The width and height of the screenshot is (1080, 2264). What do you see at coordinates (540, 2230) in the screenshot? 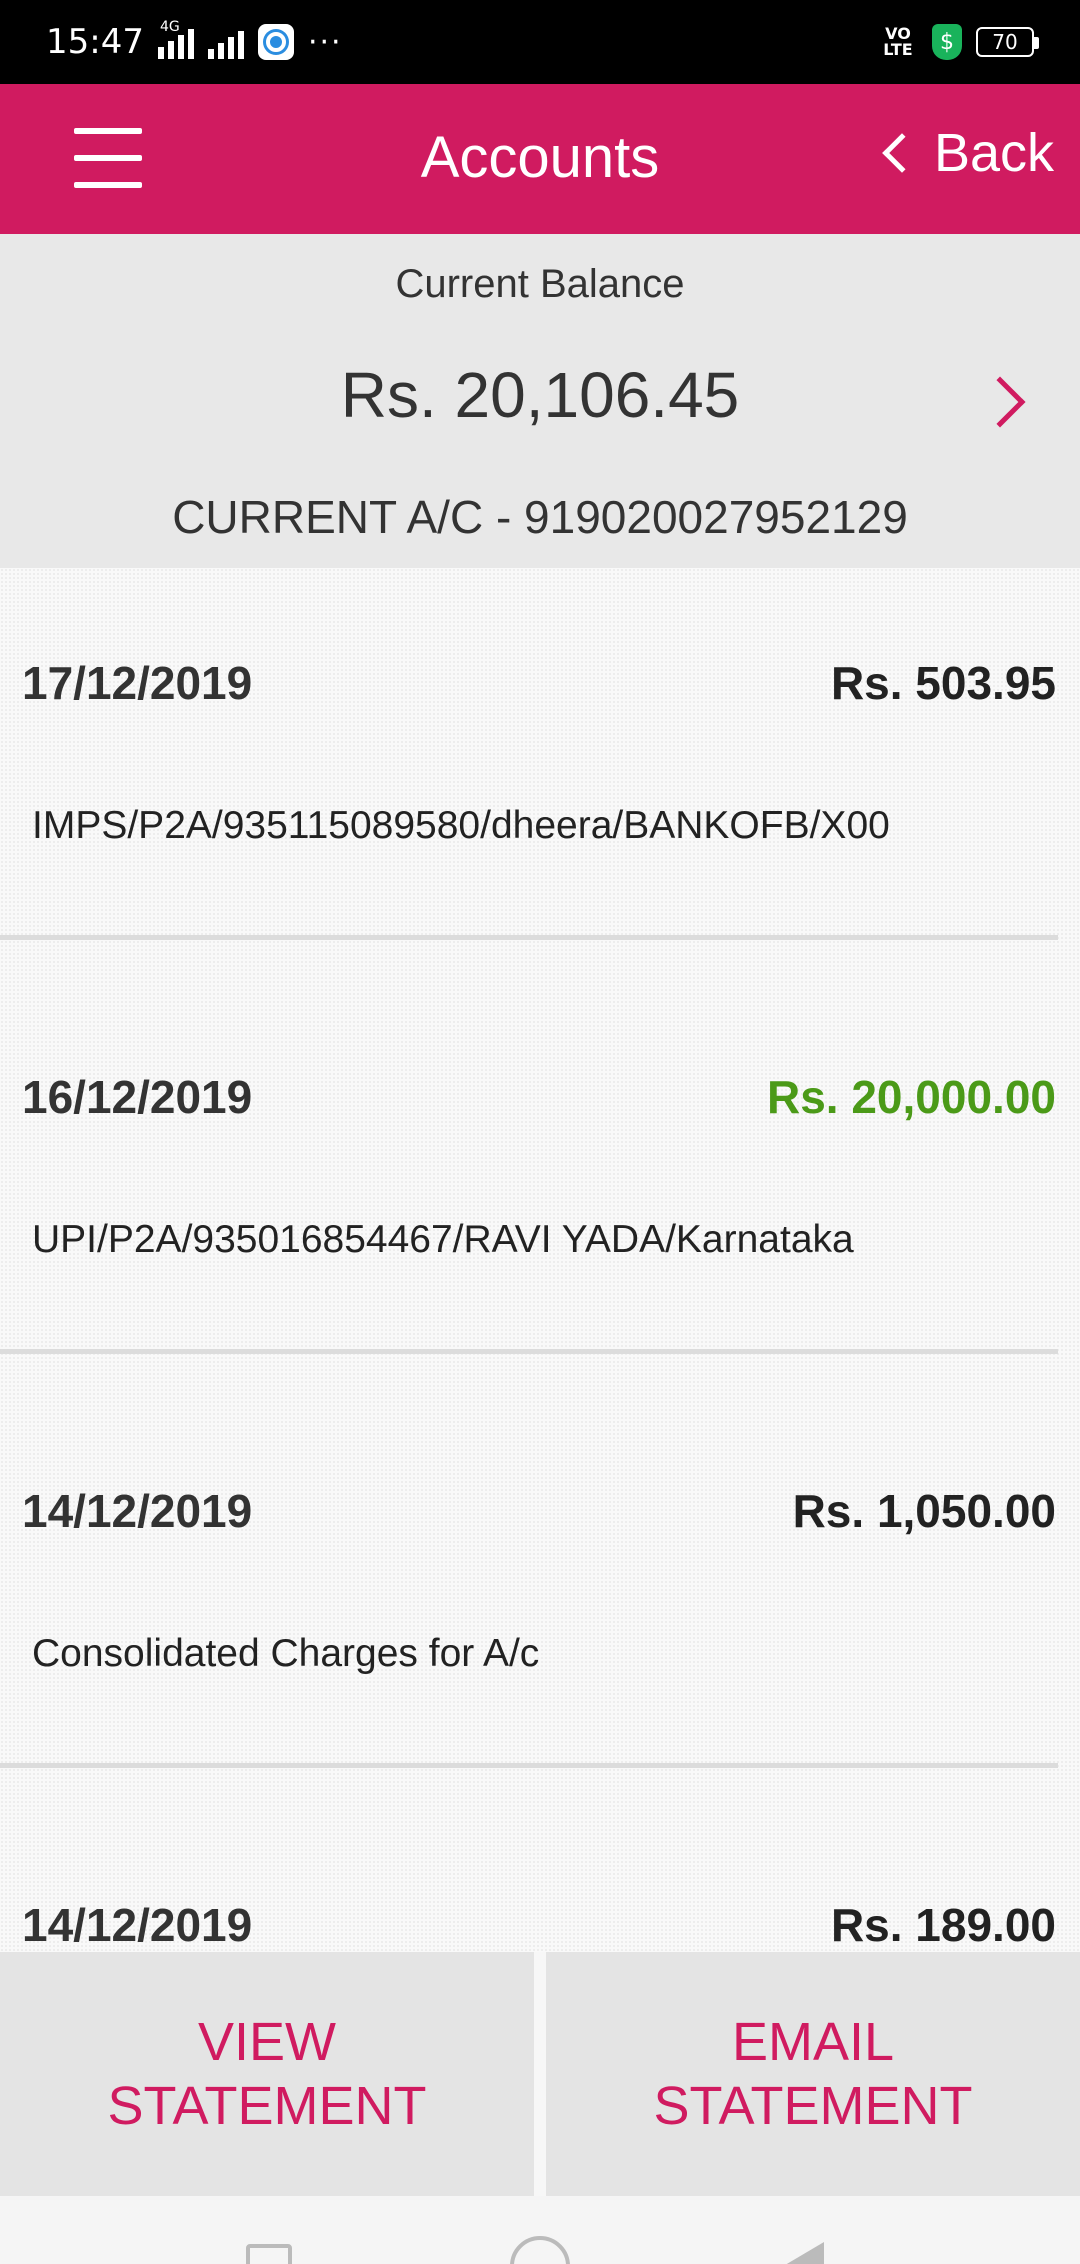
I see `system-nav-bar` at bounding box center [540, 2230].